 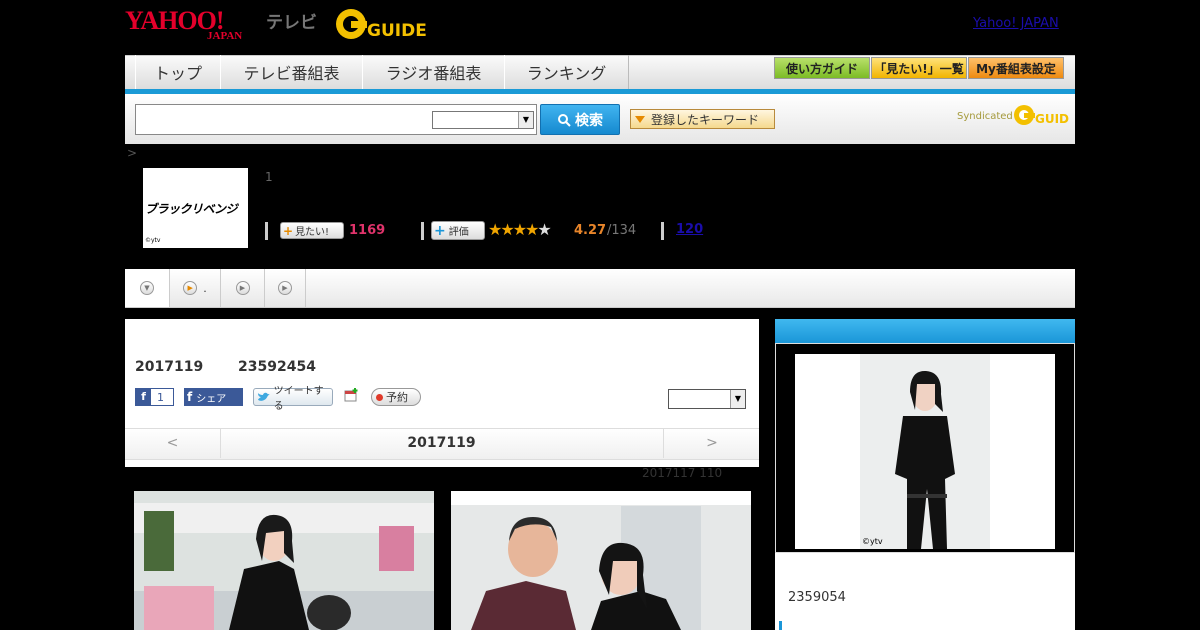 I want to click on registered-keyword-label: 登録したキーワード, so click(x=705, y=119).